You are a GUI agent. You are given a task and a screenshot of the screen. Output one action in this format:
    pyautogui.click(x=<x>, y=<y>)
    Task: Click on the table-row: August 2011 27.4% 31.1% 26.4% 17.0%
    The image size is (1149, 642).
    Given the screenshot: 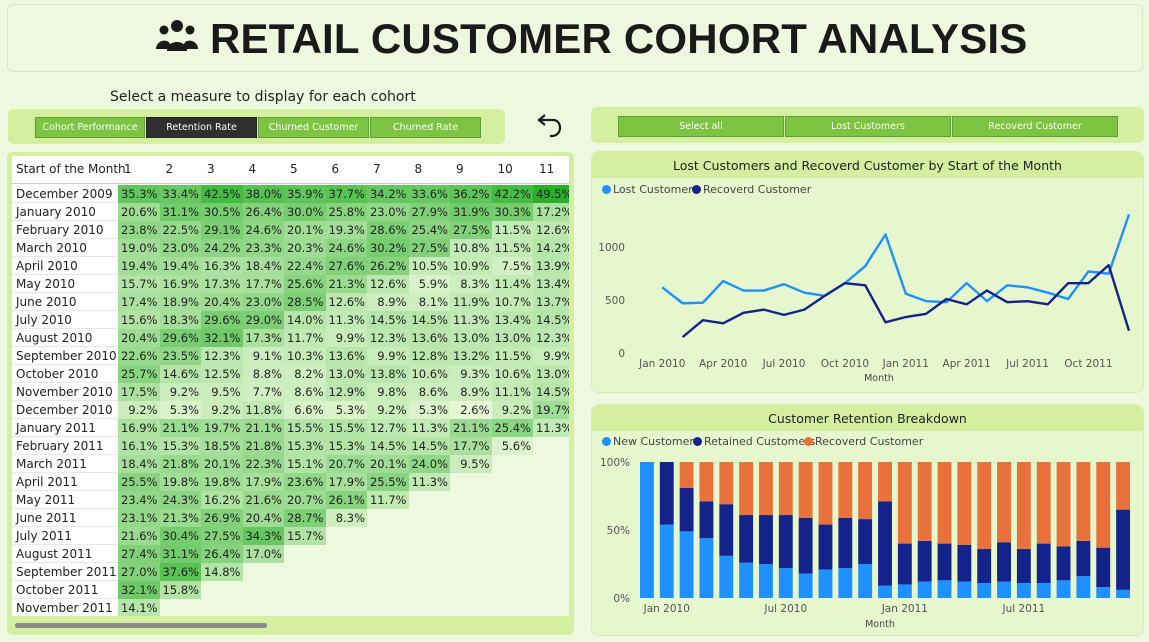 What is the action you would take?
    pyautogui.click(x=290, y=554)
    